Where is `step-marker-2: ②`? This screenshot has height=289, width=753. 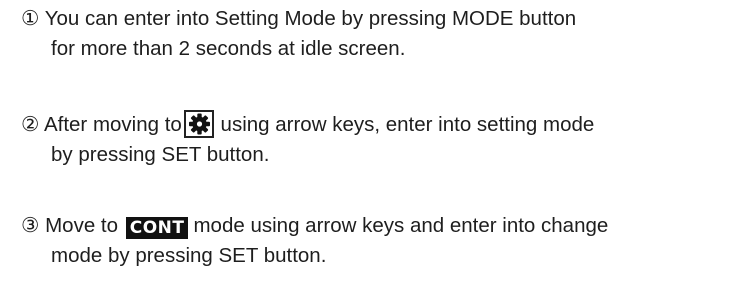 step-marker-2: ② is located at coordinates (30, 124).